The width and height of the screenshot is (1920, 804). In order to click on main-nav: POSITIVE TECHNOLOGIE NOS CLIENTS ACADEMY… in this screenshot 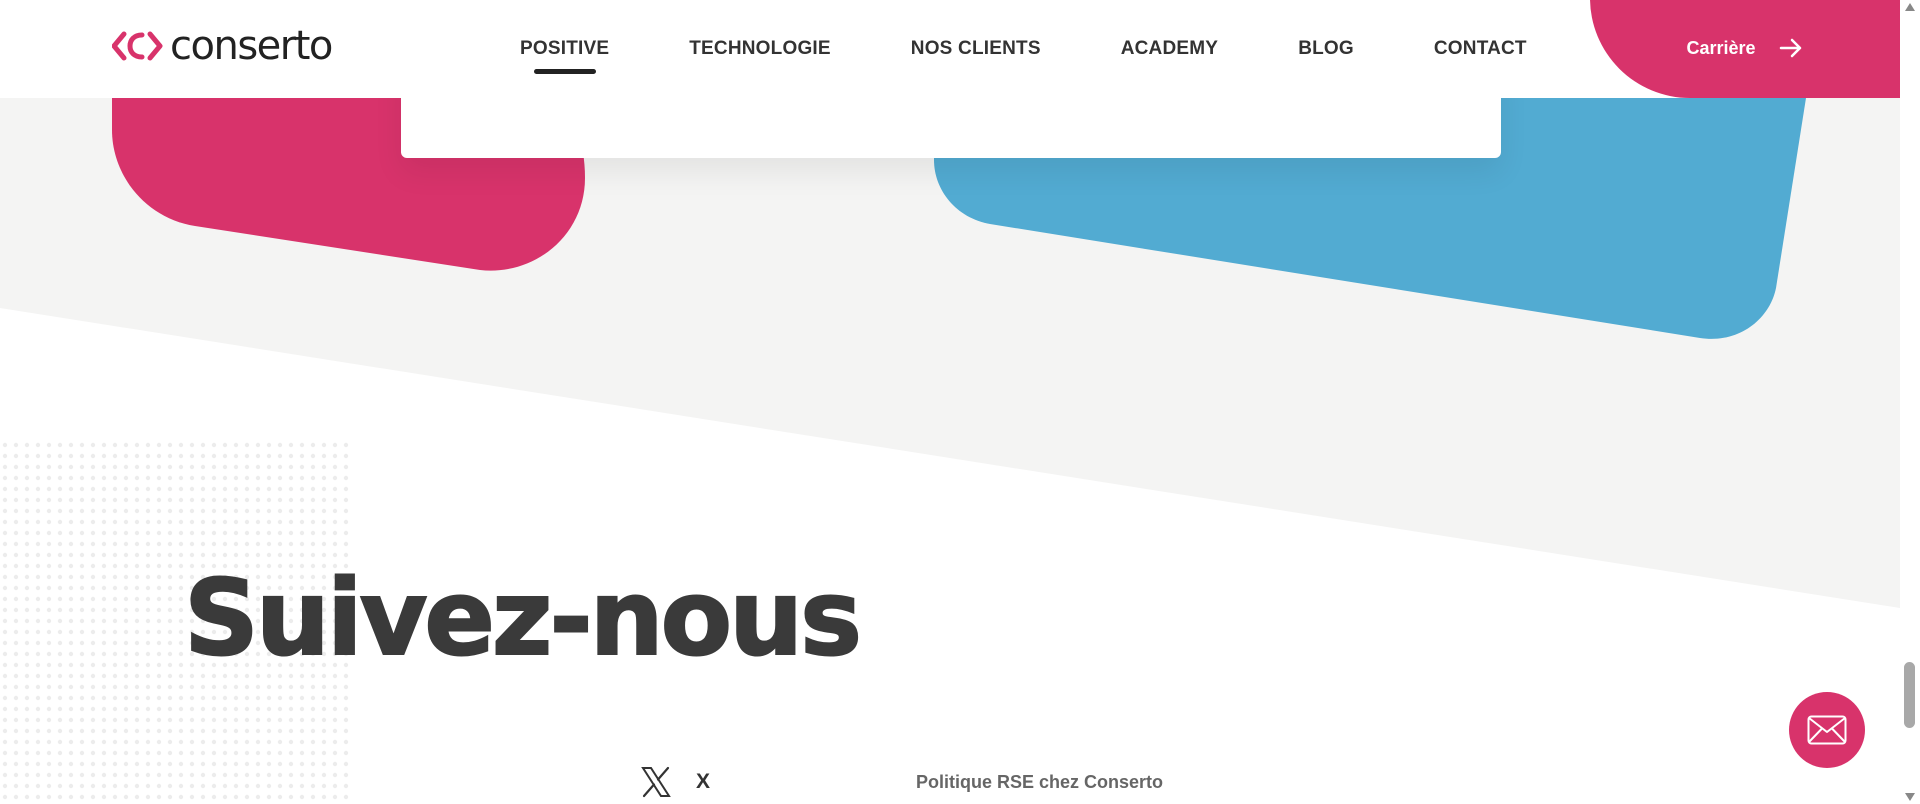, I will do `click(1063, 49)`.